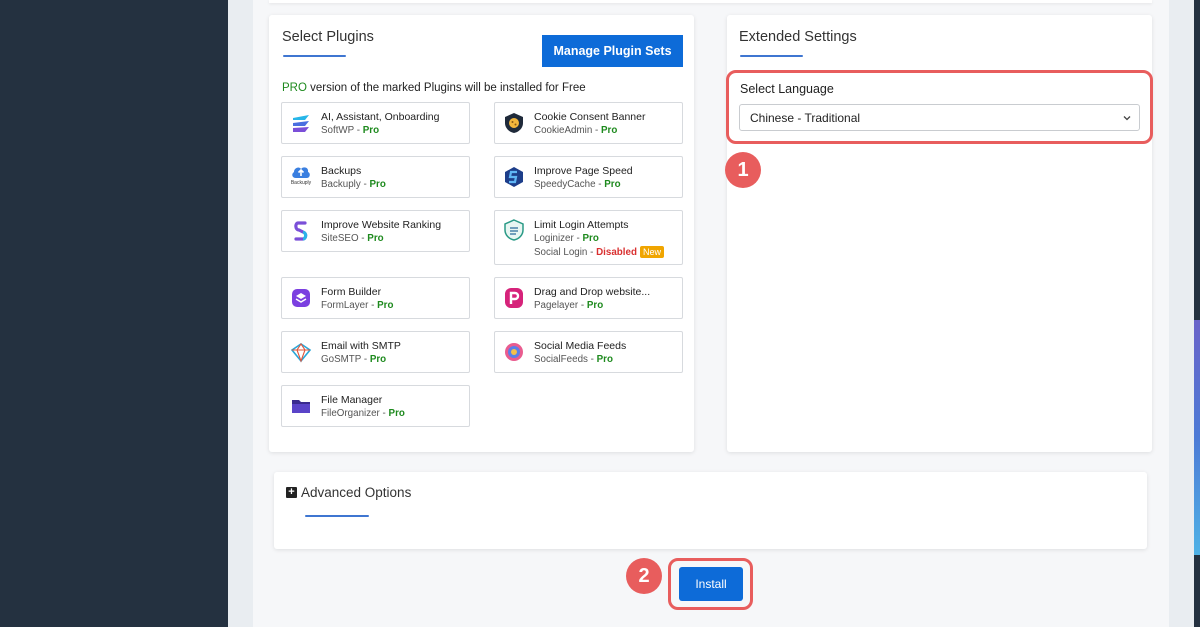 The width and height of the screenshot is (1200, 627). Describe the element at coordinates (710, 510) in the screenshot. I see `advanced-options-card` at that location.